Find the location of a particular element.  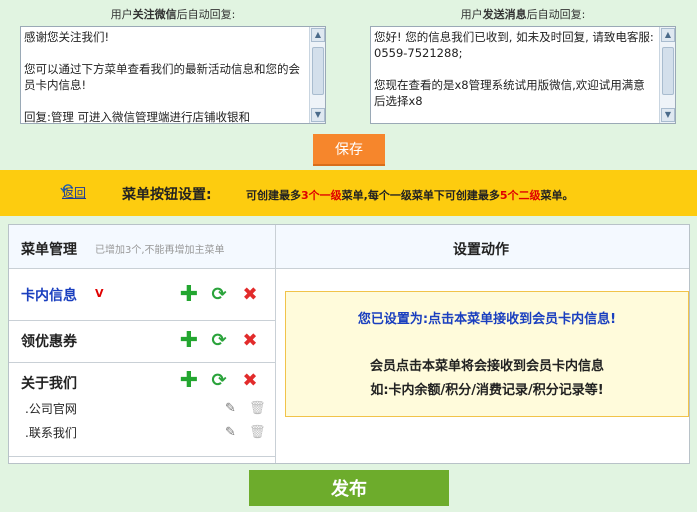

publish-button: 发布 is located at coordinates (349, 488).